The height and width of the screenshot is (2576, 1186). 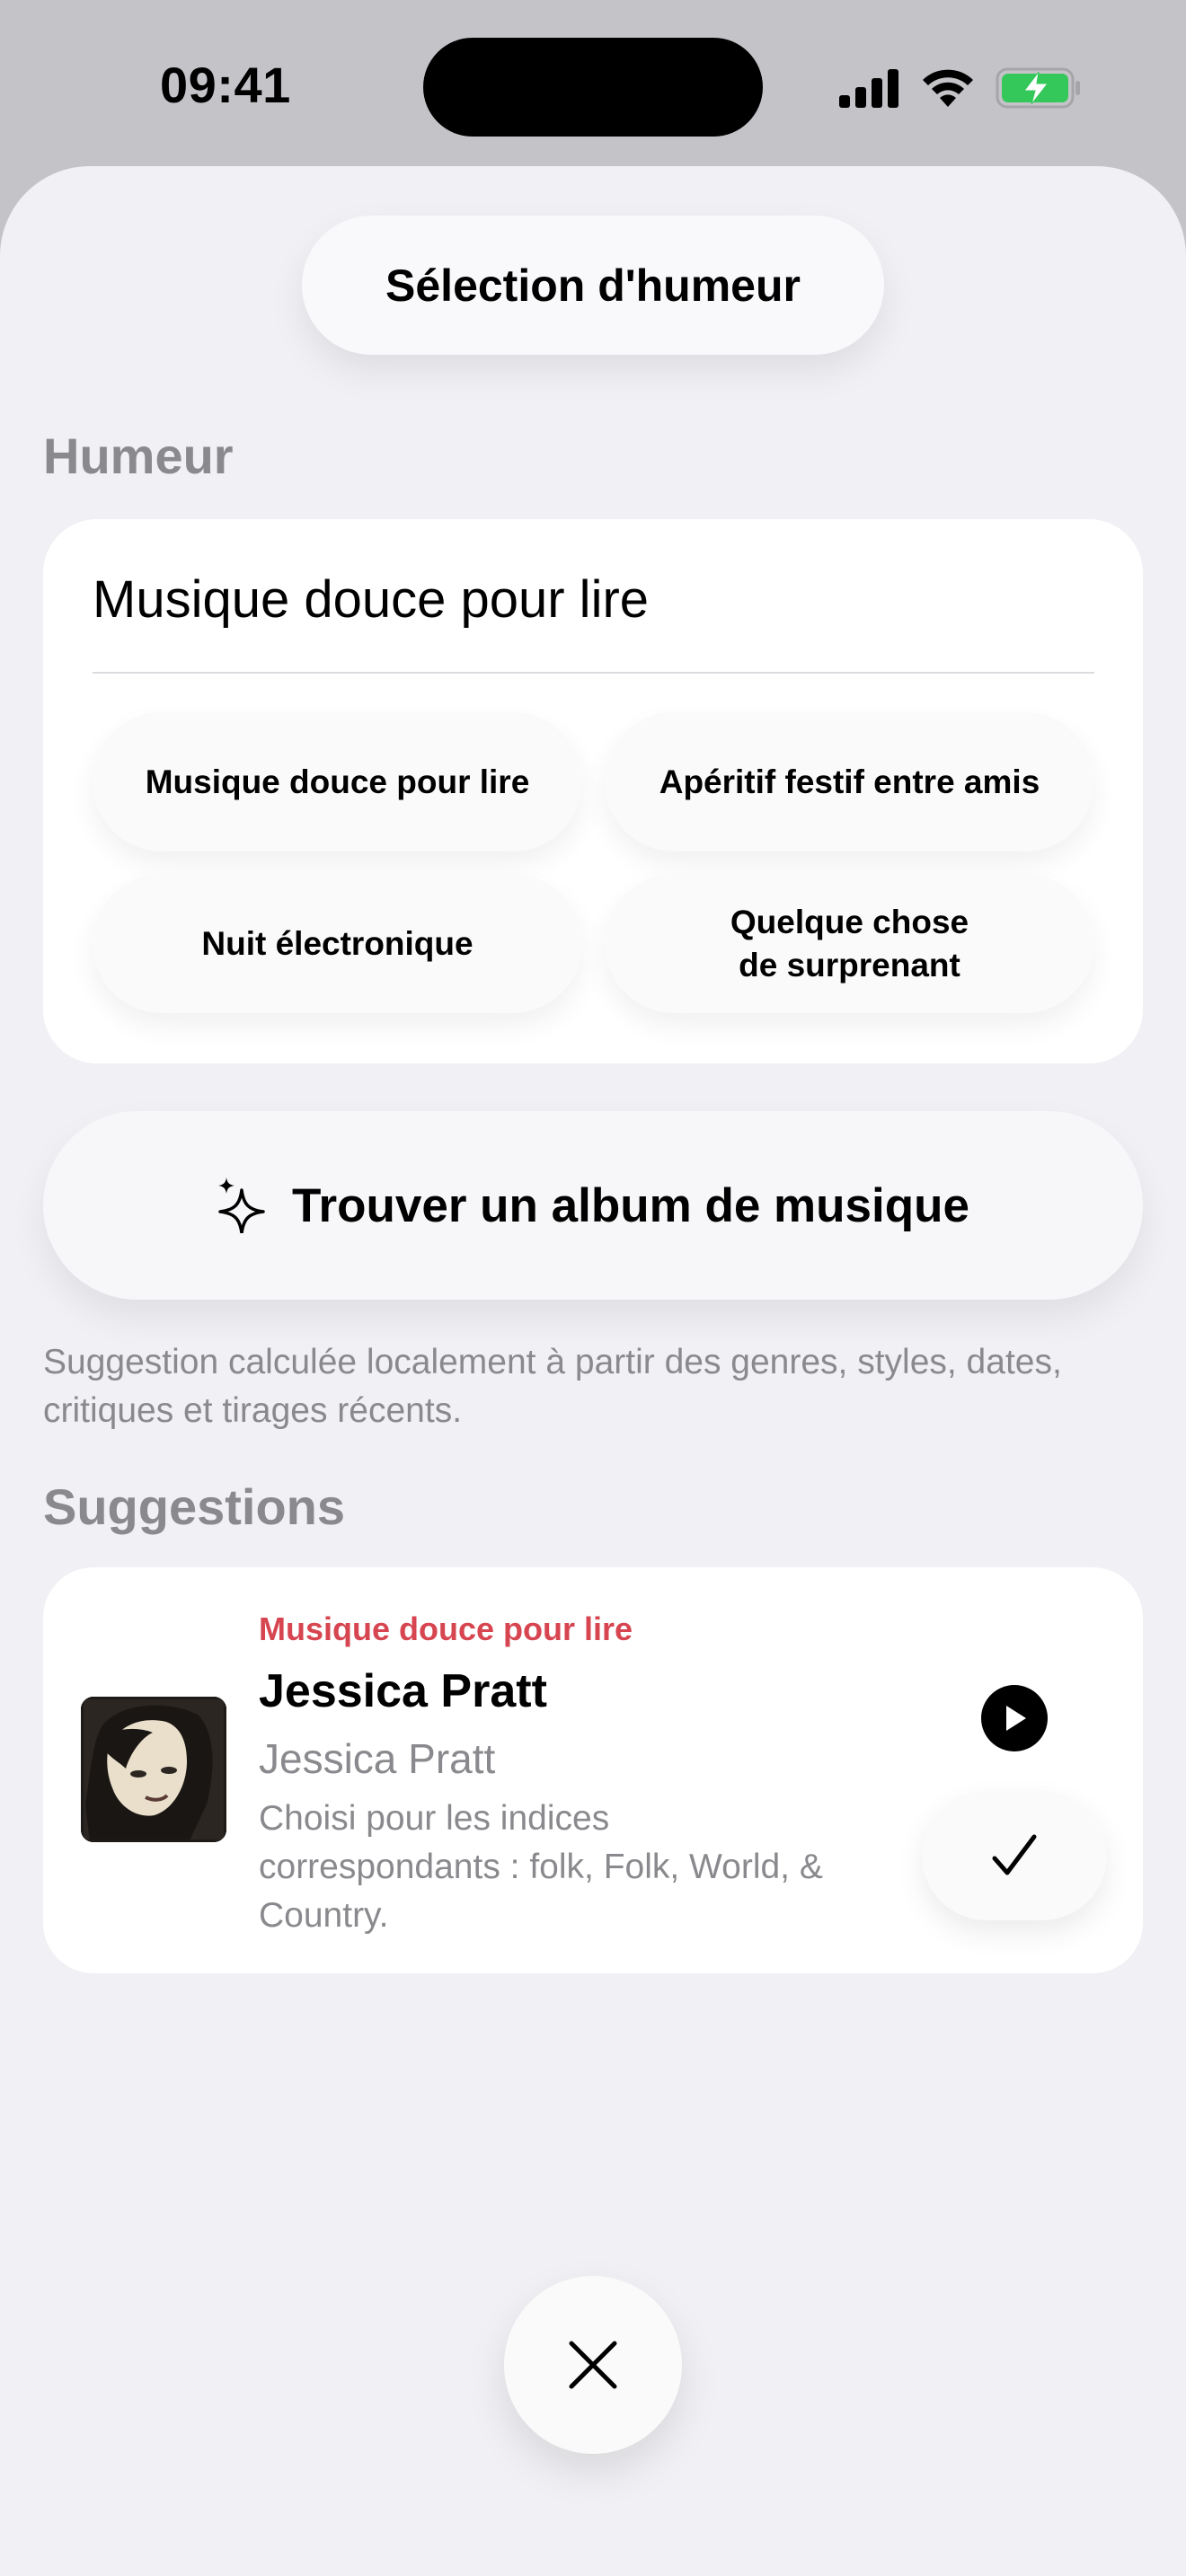 I want to click on find-album-label: Trouver un album de musique, so click(x=630, y=1205).